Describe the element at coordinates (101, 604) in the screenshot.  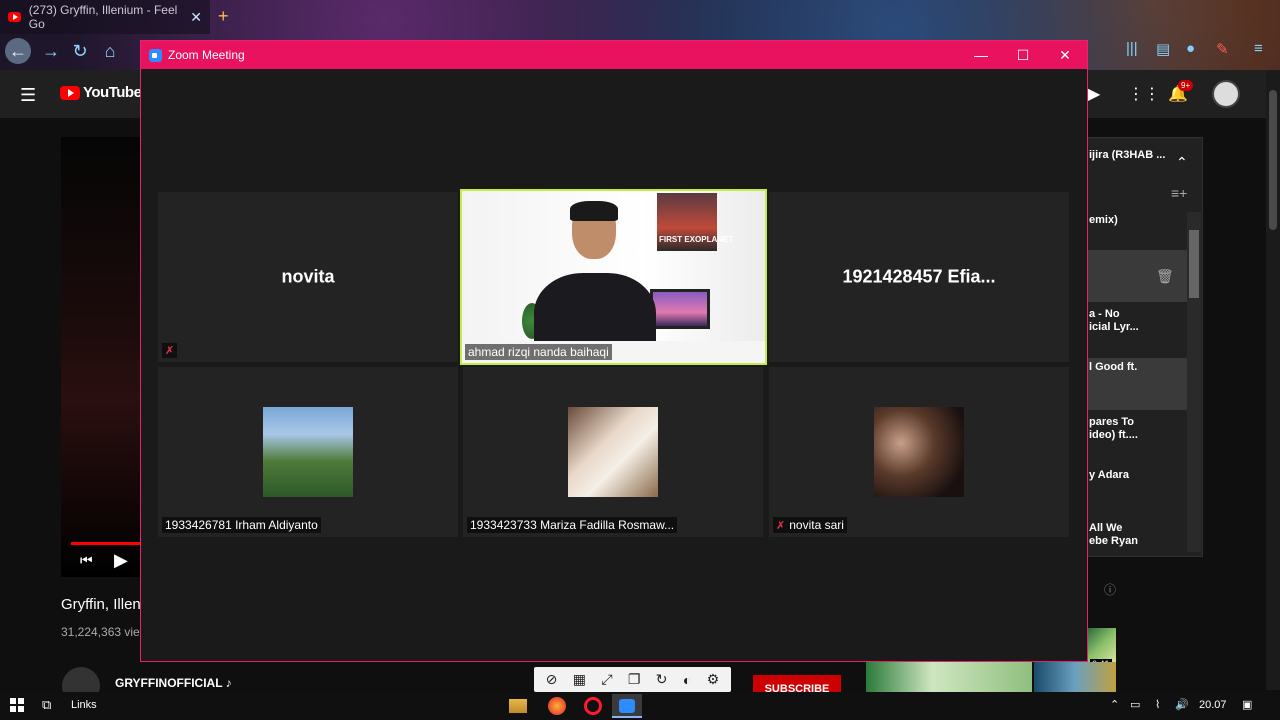
I see `video-title: Gryffin, Illen` at that location.